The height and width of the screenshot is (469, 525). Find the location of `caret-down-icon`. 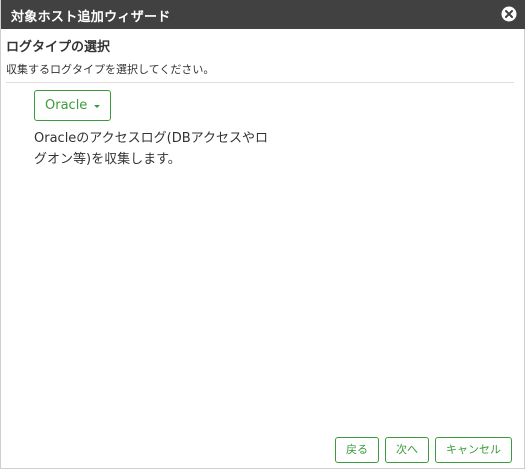

caret-down-icon is located at coordinates (97, 106).